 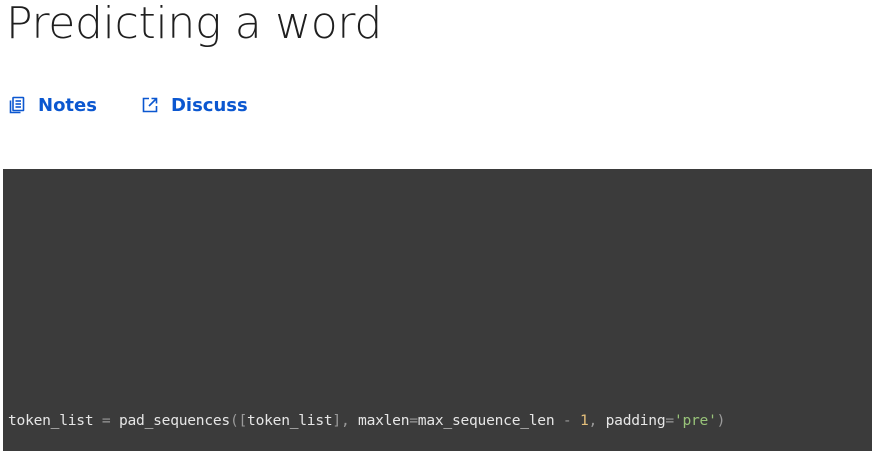 What do you see at coordinates (150, 105) in the screenshot?
I see `external-link-icon` at bounding box center [150, 105].